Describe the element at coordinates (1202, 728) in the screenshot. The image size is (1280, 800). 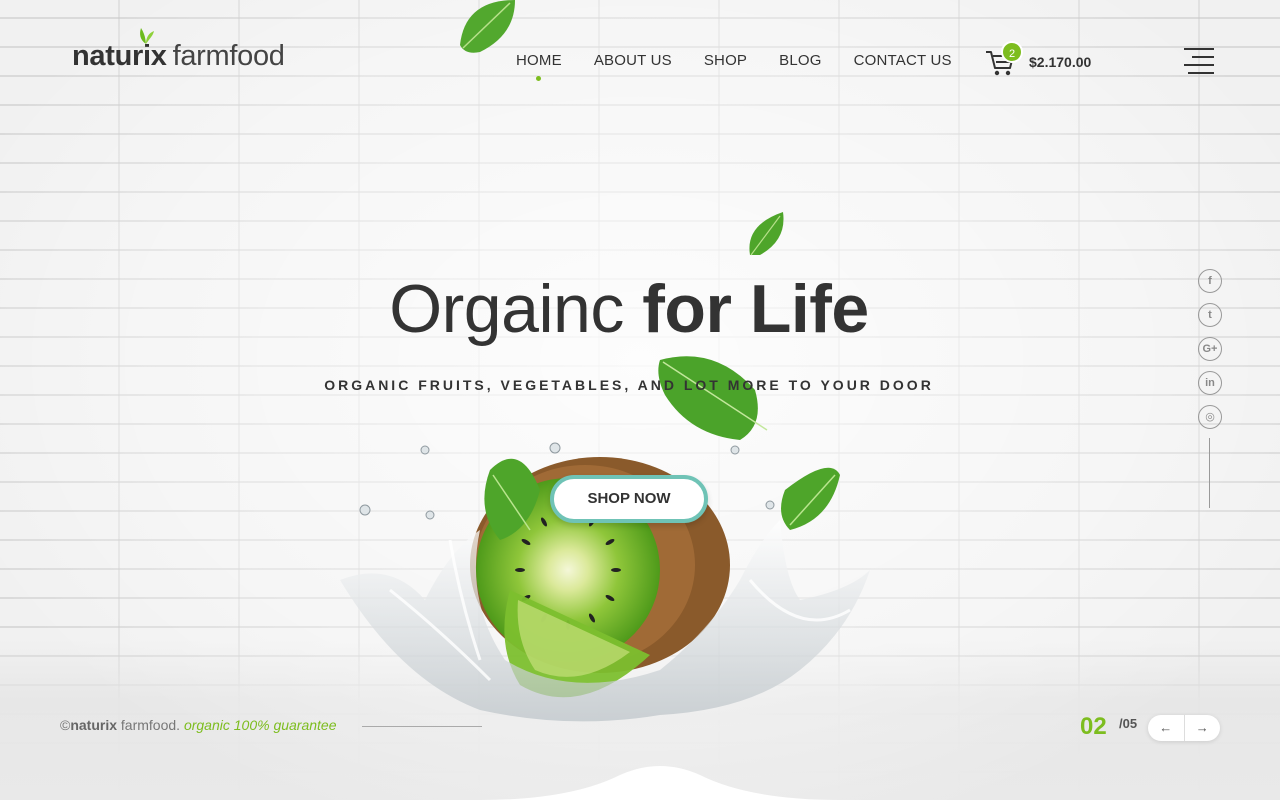
I see `next-arrow-icon: →` at that location.